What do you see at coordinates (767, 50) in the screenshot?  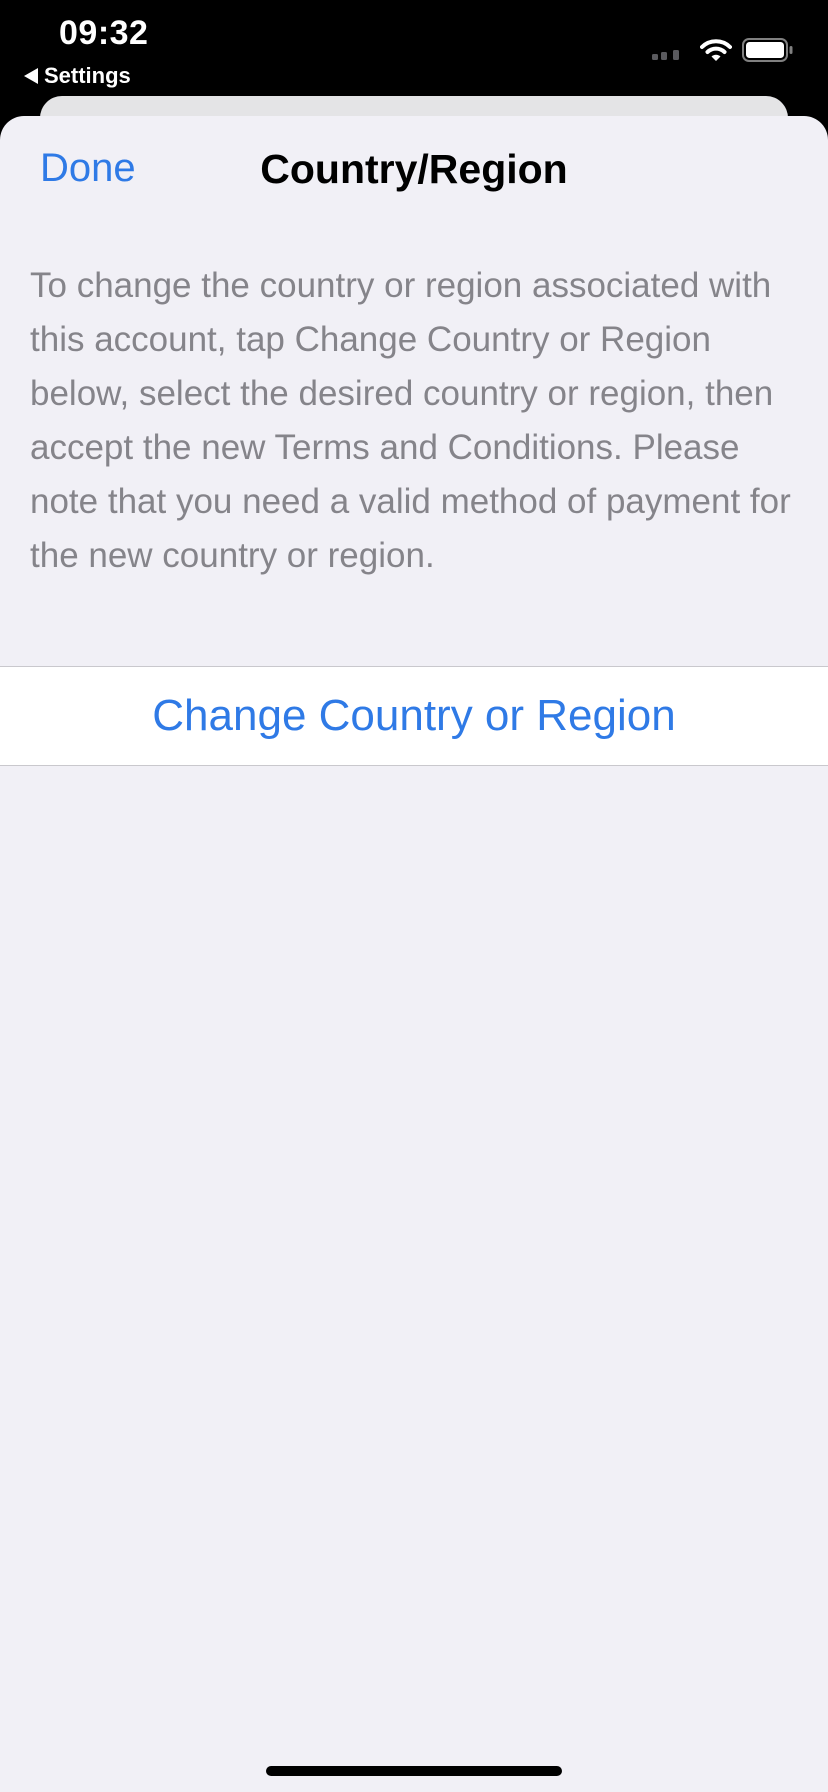 I see `battery-icon` at bounding box center [767, 50].